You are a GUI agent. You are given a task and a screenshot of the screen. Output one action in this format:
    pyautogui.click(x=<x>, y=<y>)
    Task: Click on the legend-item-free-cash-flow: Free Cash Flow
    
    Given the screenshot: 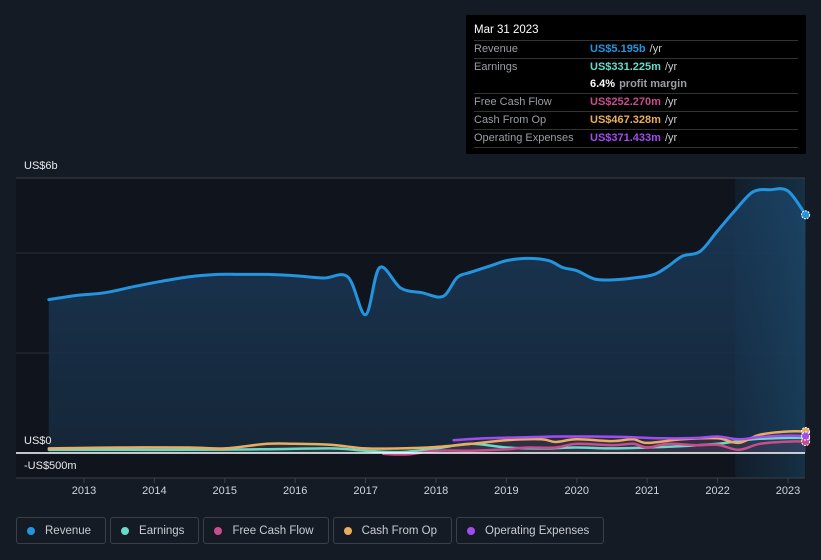 What is the action you would take?
    pyautogui.click(x=266, y=530)
    